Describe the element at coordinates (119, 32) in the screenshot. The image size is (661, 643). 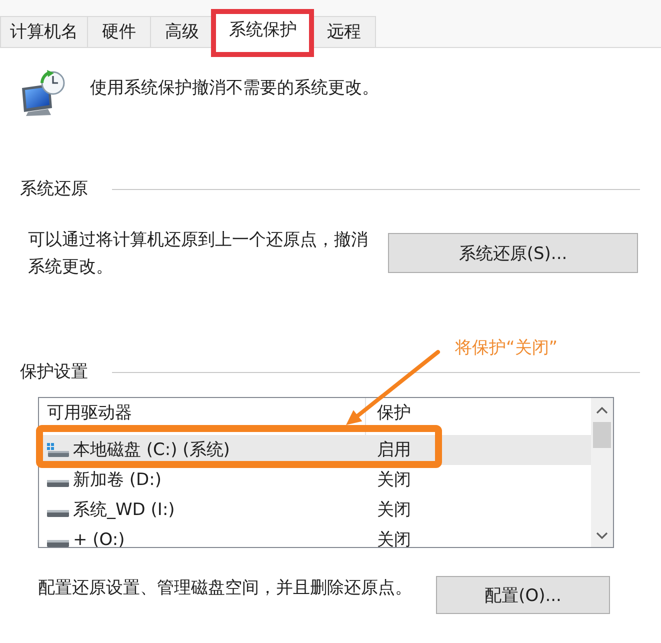
I see `tab: 硬件` at that location.